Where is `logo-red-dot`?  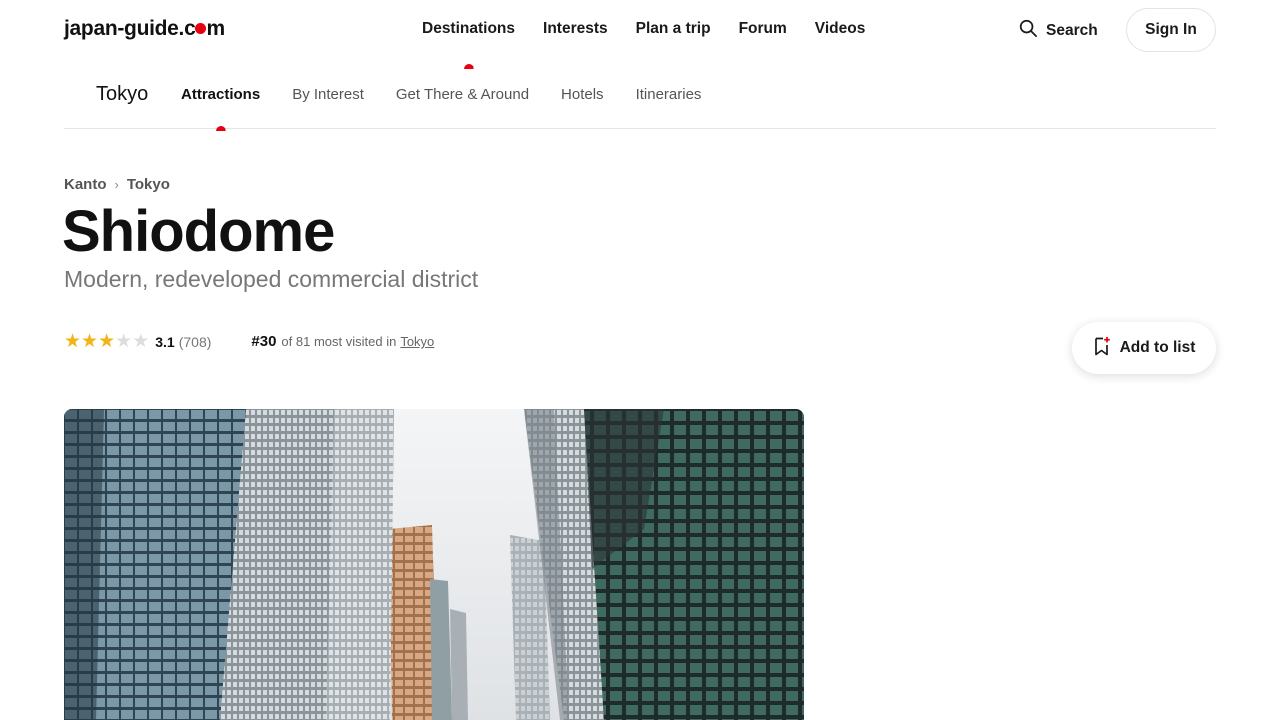 logo-red-dot is located at coordinates (201, 29).